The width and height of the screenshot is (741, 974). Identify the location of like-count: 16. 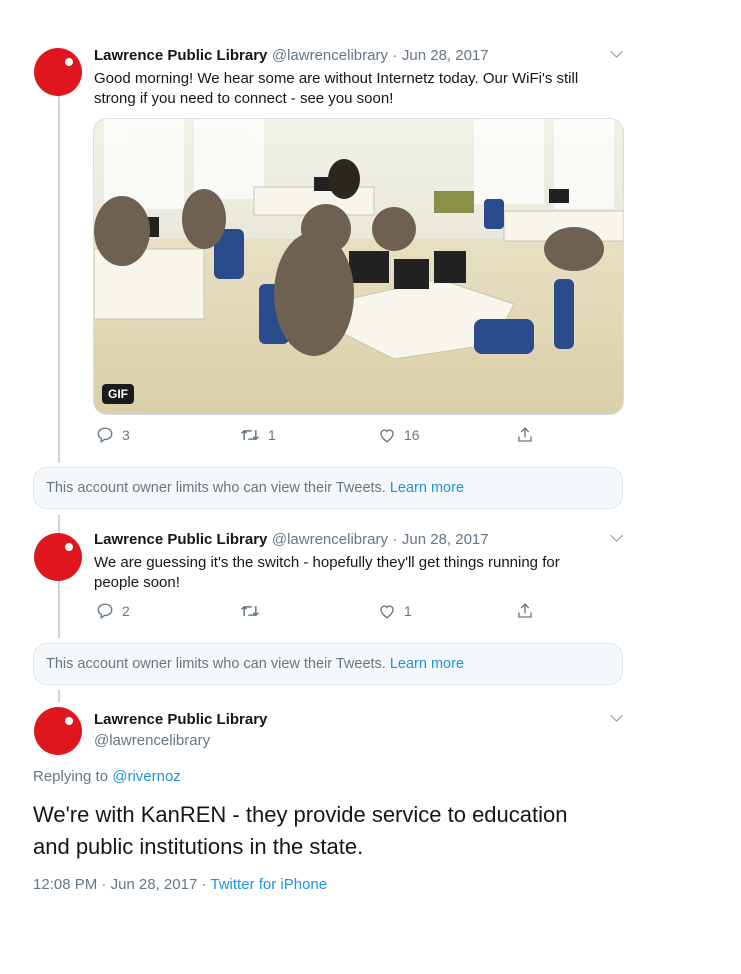
(412, 435).